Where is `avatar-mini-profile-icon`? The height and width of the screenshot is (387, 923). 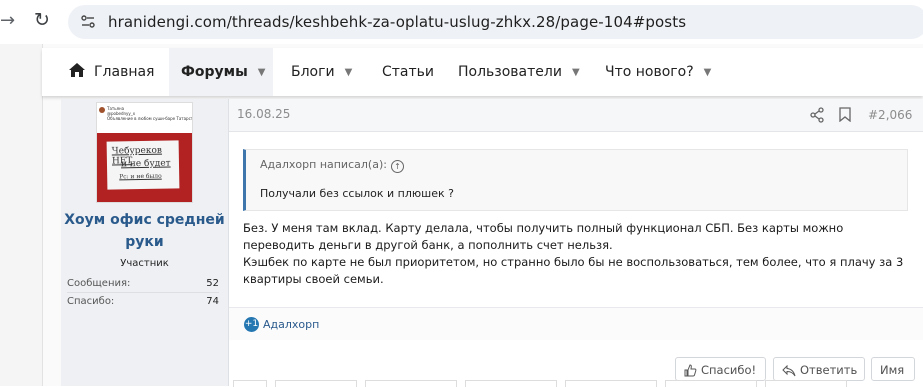 avatar-mini-profile-icon is located at coordinates (102, 110).